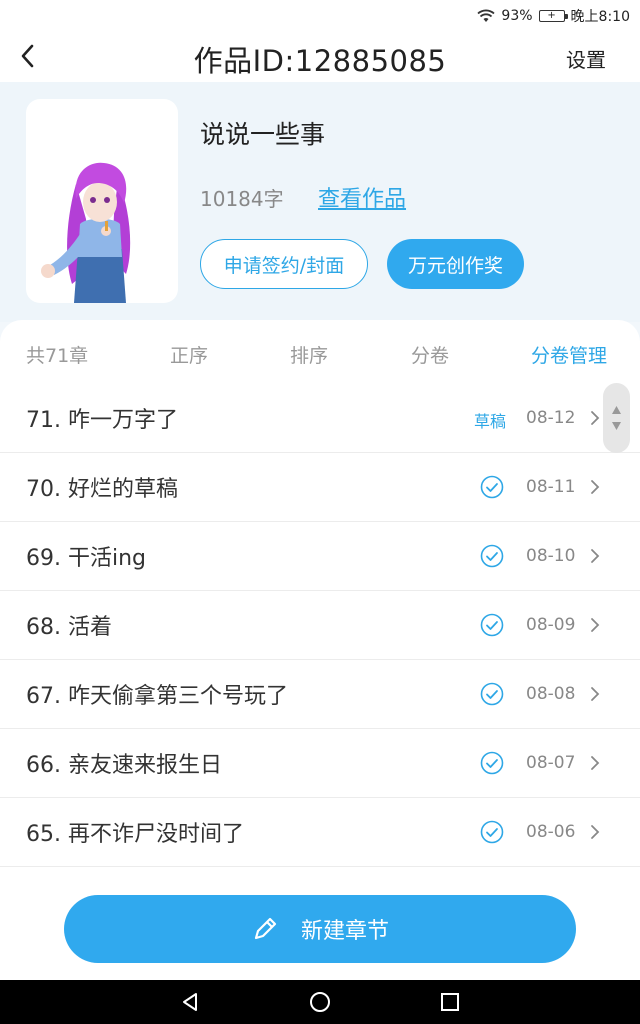 The image size is (640, 1024). Describe the element at coordinates (320, 556) in the screenshot. I see `chapter-row: 69. 干活ing 08-10` at that location.